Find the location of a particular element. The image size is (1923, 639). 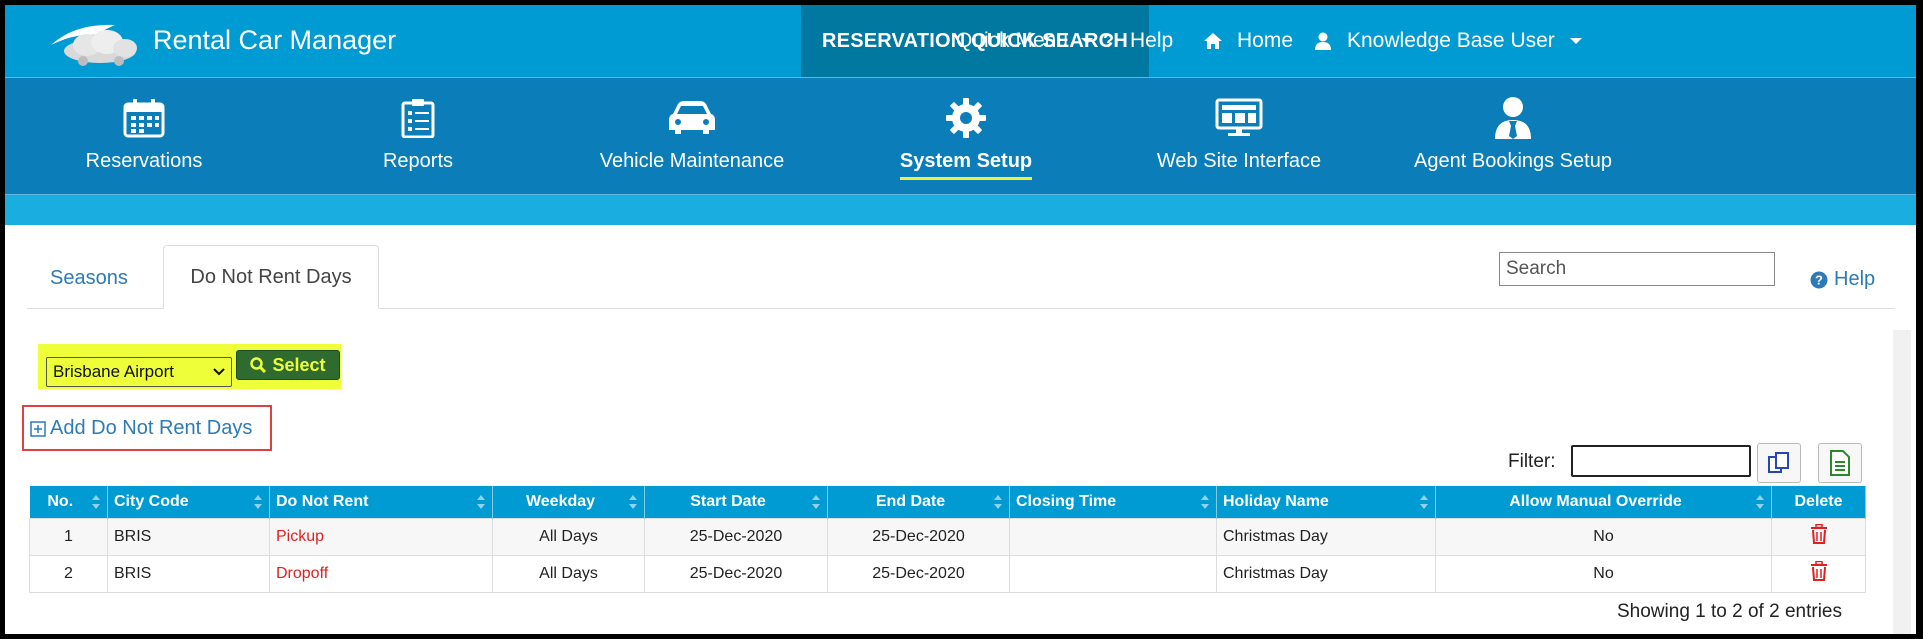

nav-label: Reservations is located at coordinates (144, 161).